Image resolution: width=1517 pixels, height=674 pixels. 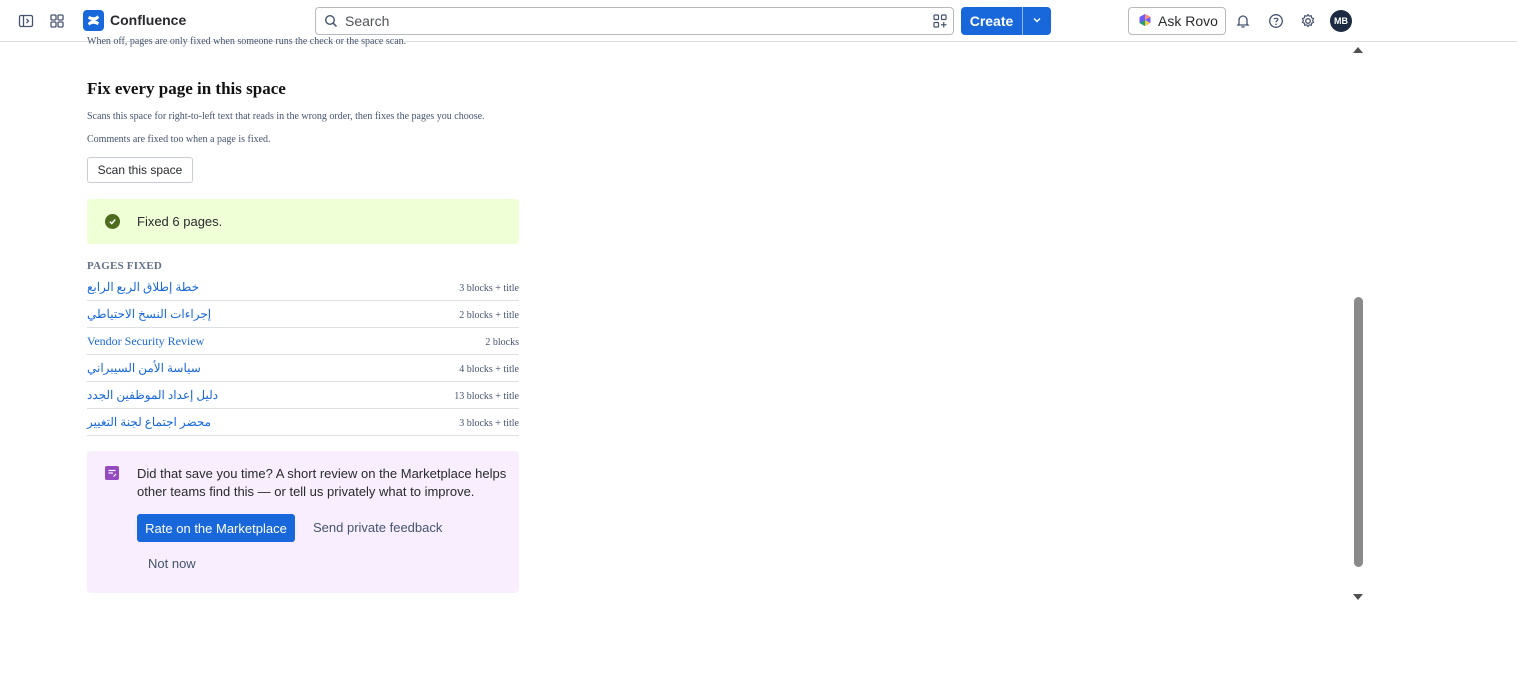 What do you see at coordinates (93, 20) in the screenshot?
I see `confluence-logo-icon` at bounding box center [93, 20].